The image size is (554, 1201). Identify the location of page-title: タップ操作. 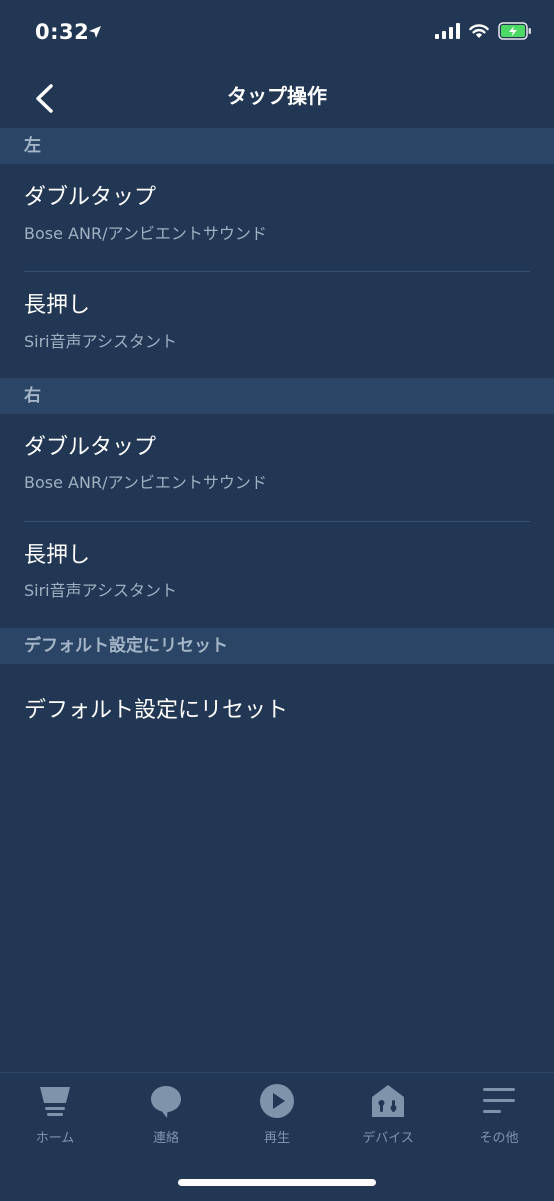
(277, 96).